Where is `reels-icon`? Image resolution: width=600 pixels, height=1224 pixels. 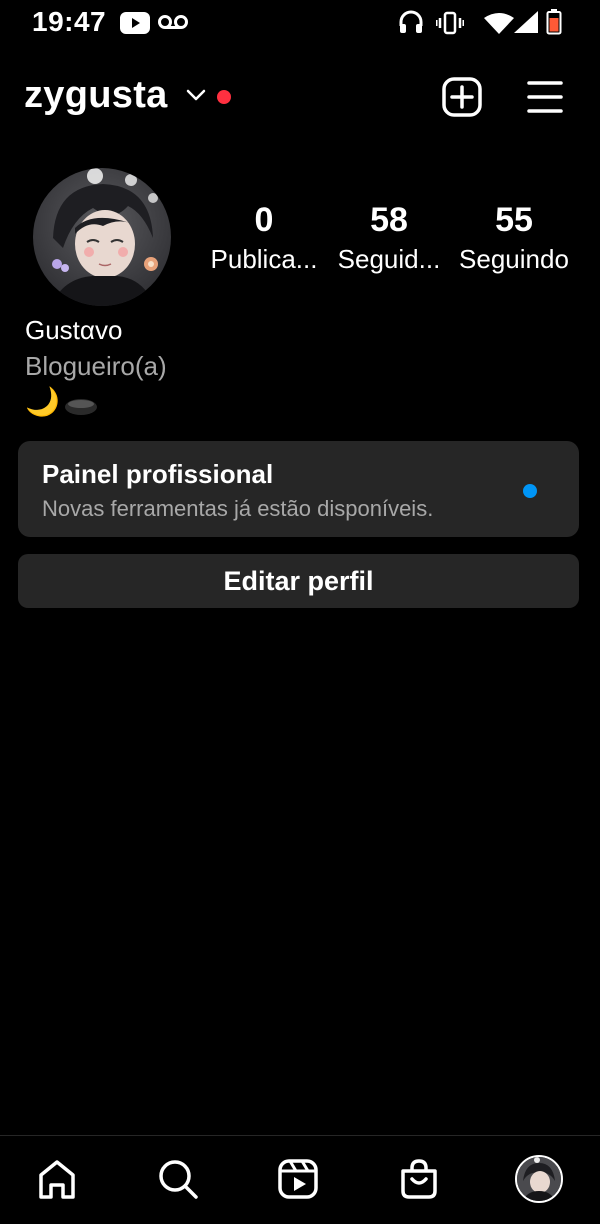
reels-icon is located at coordinates (298, 1179).